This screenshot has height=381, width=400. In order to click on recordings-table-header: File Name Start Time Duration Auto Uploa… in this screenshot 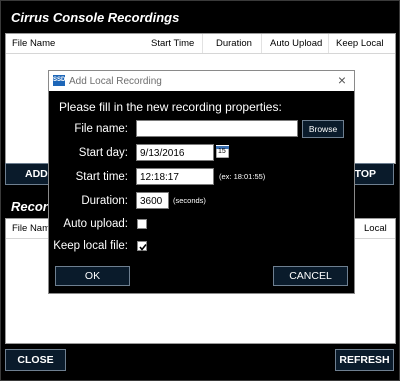, I will do `click(200, 44)`.